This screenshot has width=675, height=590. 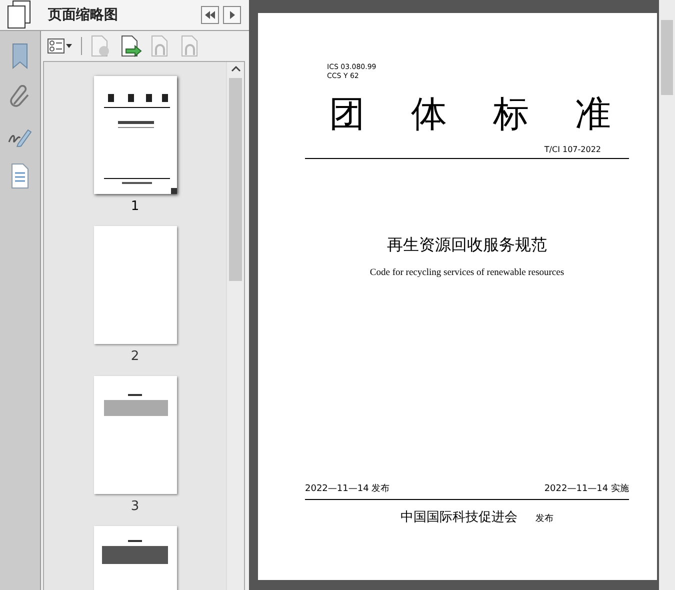 I want to click on options-button, so click(x=60, y=46).